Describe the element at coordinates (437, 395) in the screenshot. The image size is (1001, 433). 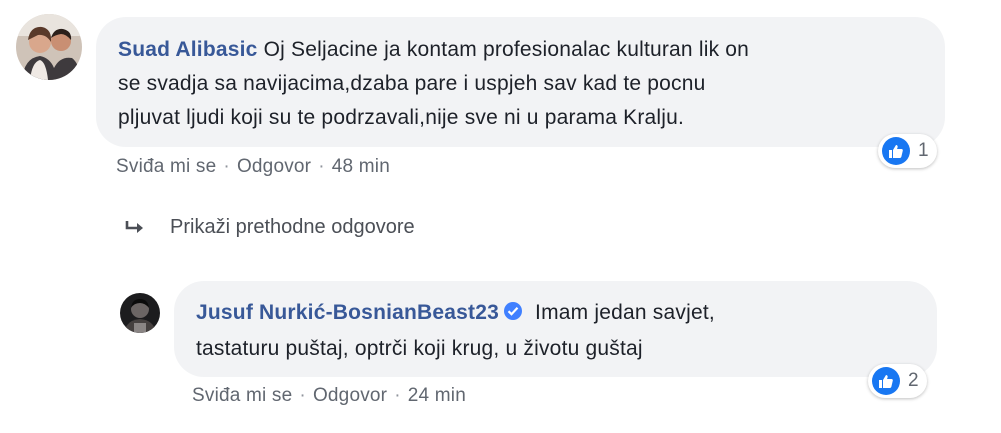
I see `reply-timestamp: 24 min` at that location.